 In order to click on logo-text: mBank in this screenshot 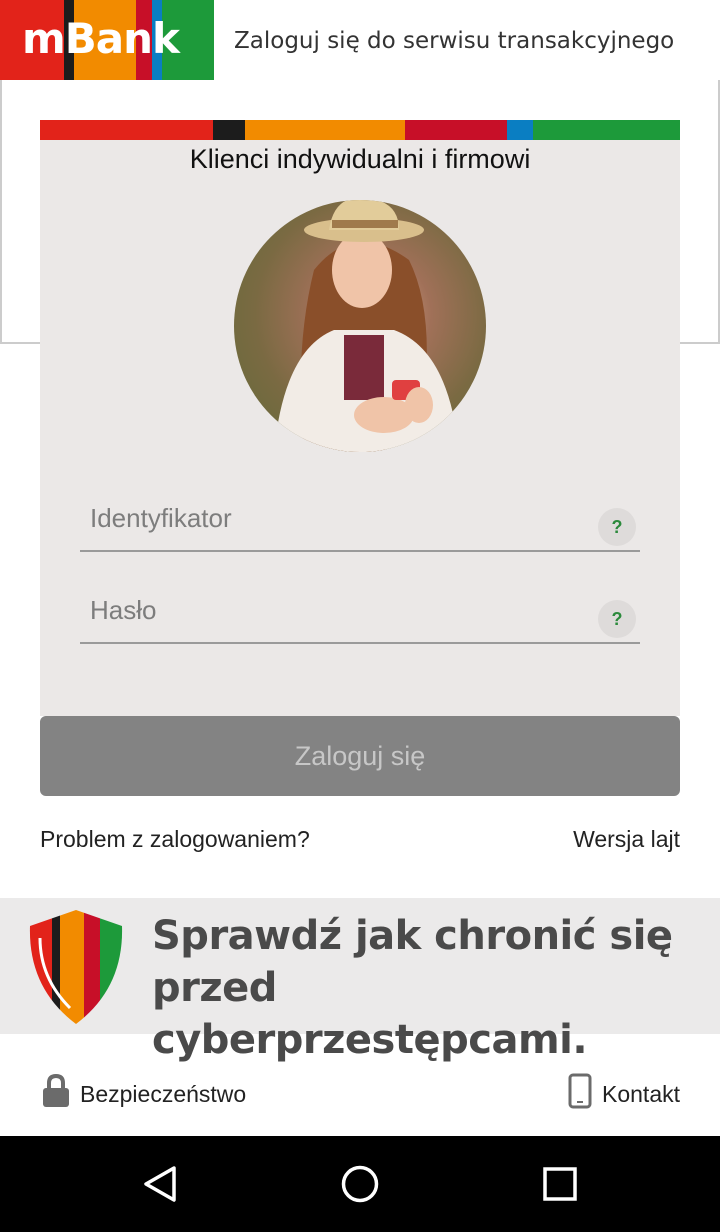, I will do `click(101, 38)`.